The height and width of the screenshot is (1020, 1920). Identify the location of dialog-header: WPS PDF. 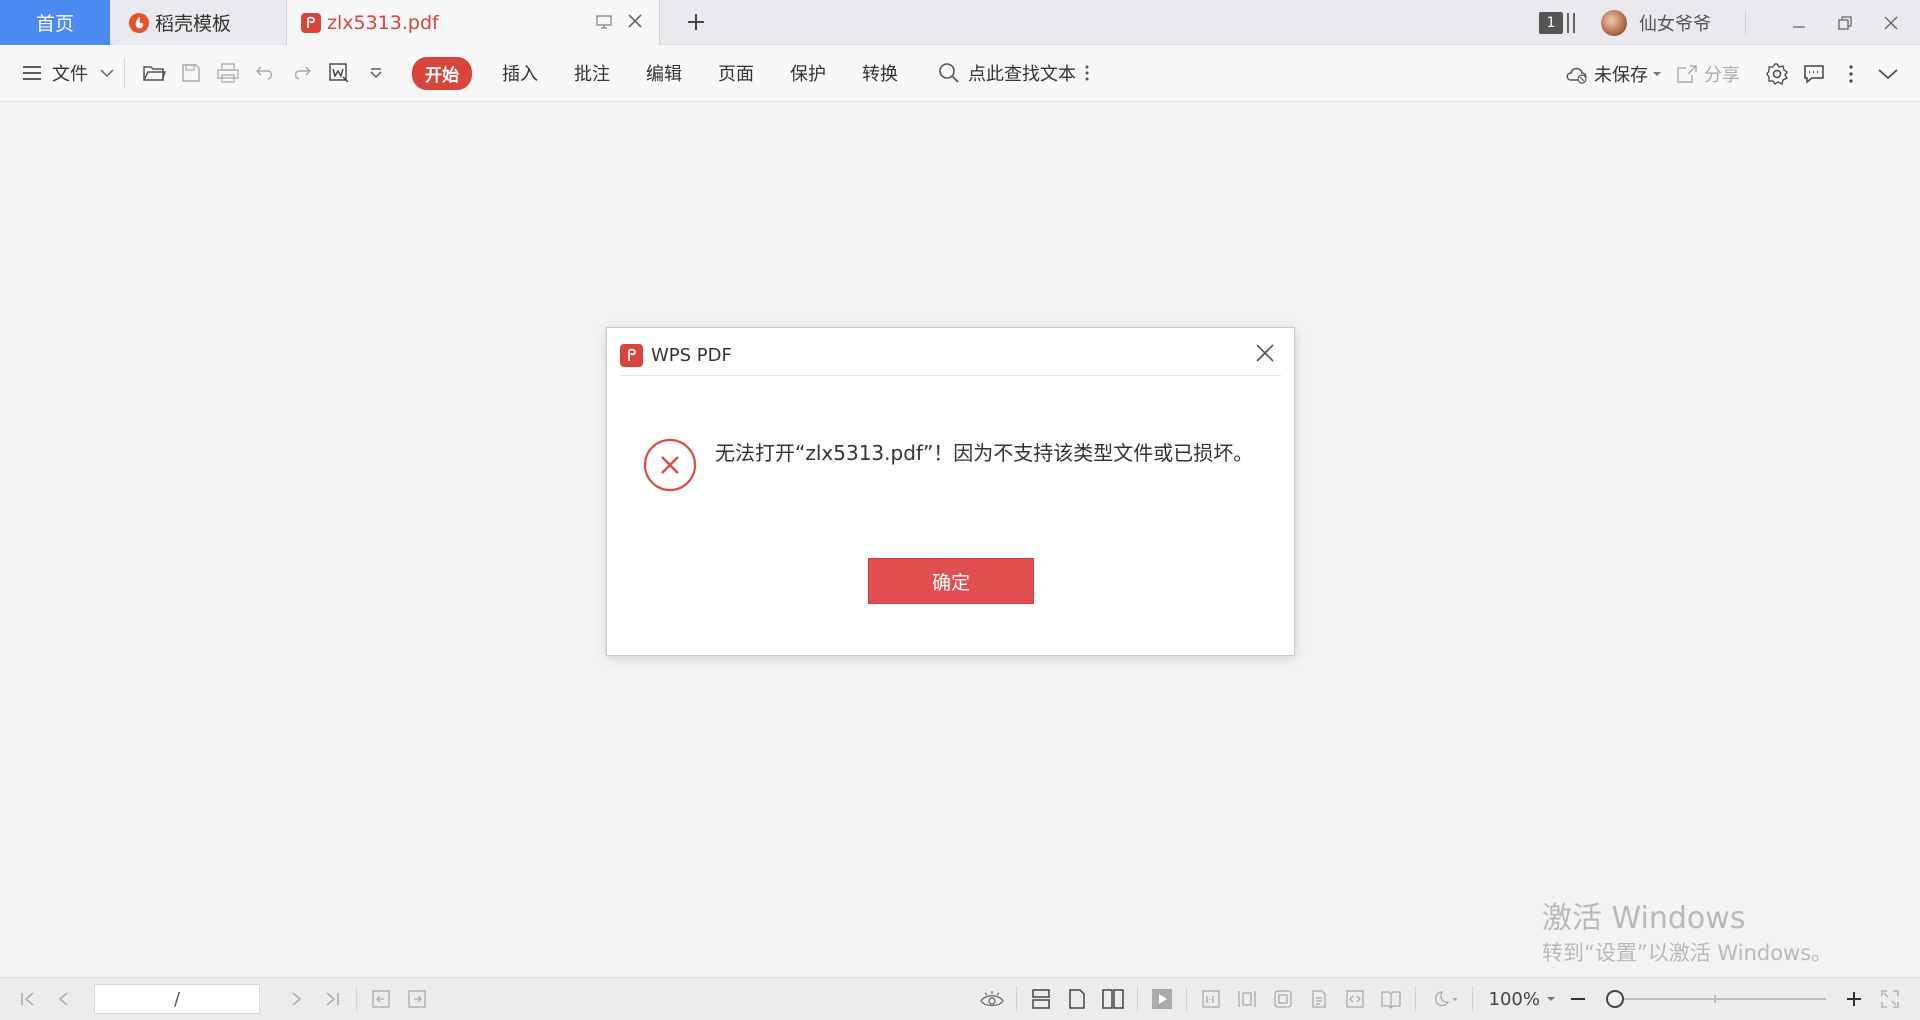
(950, 355).